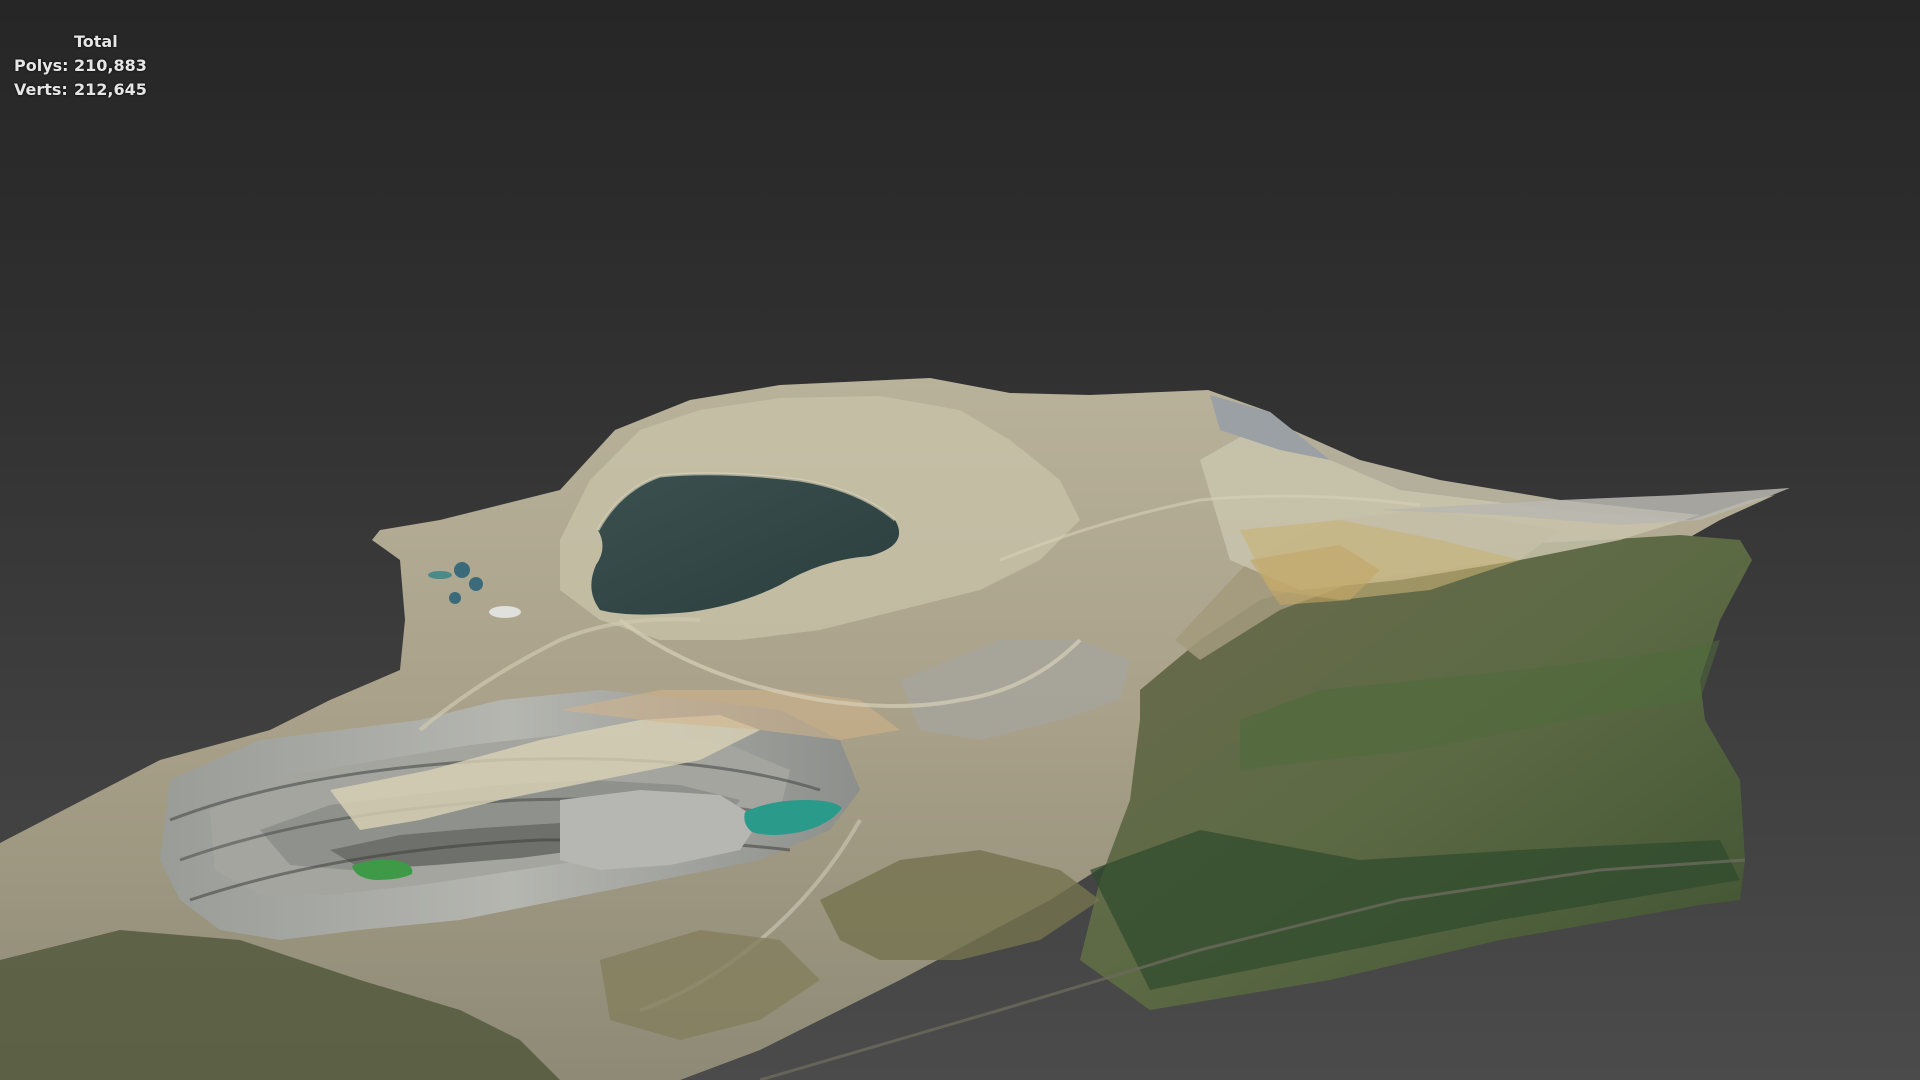  What do you see at coordinates (96, 41) in the screenshot?
I see `stats-header: Total` at bounding box center [96, 41].